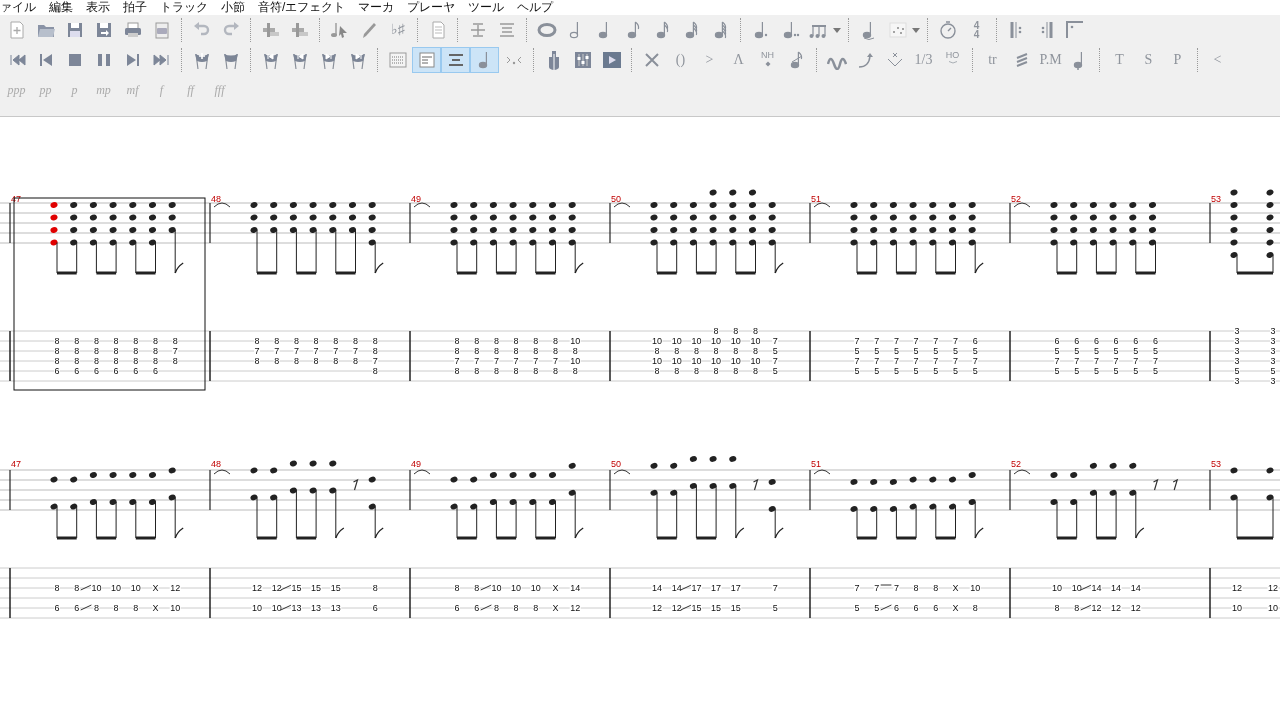 The image size is (1280, 720). What do you see at coordinates (486, 7) in the screenshot?
I see `menu-item: ツール` at bounding box center [486, 7].